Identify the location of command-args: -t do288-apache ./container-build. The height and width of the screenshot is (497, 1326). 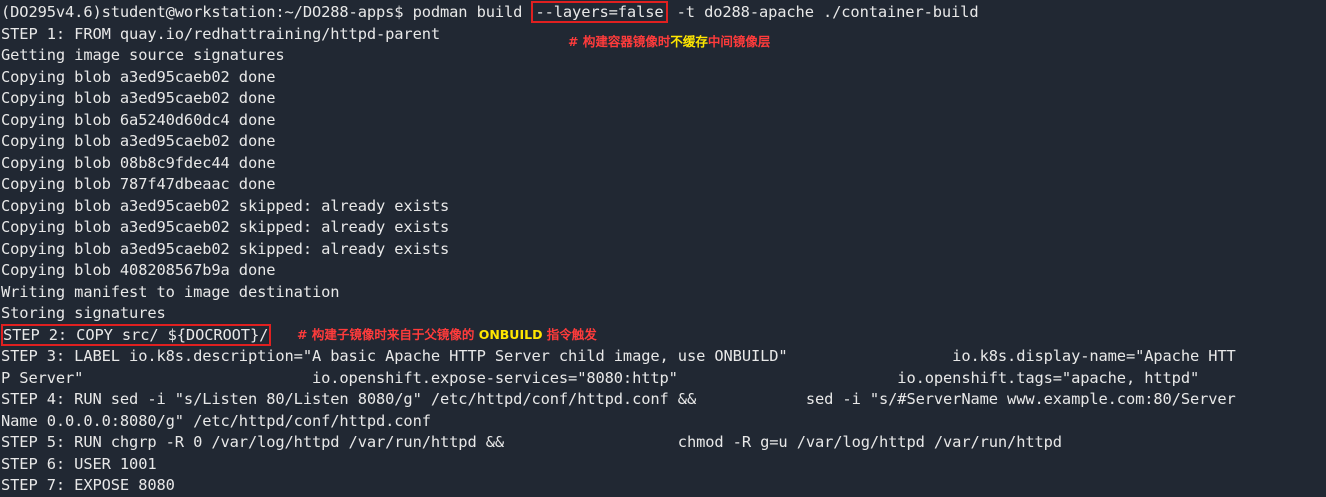
(823, 12).